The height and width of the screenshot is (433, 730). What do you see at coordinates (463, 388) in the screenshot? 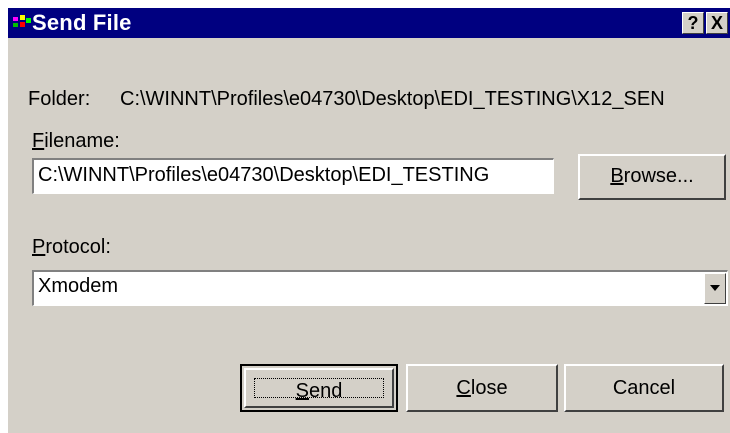
I see `close-accel: C` at bounding box center [463, 388].